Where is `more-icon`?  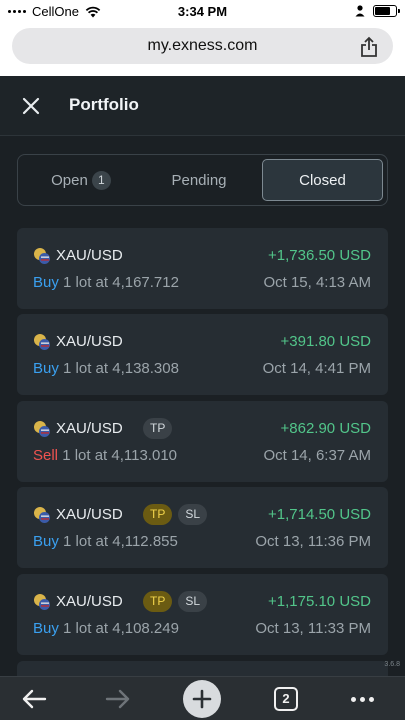 more-icon is located at coordinates (362, 699).